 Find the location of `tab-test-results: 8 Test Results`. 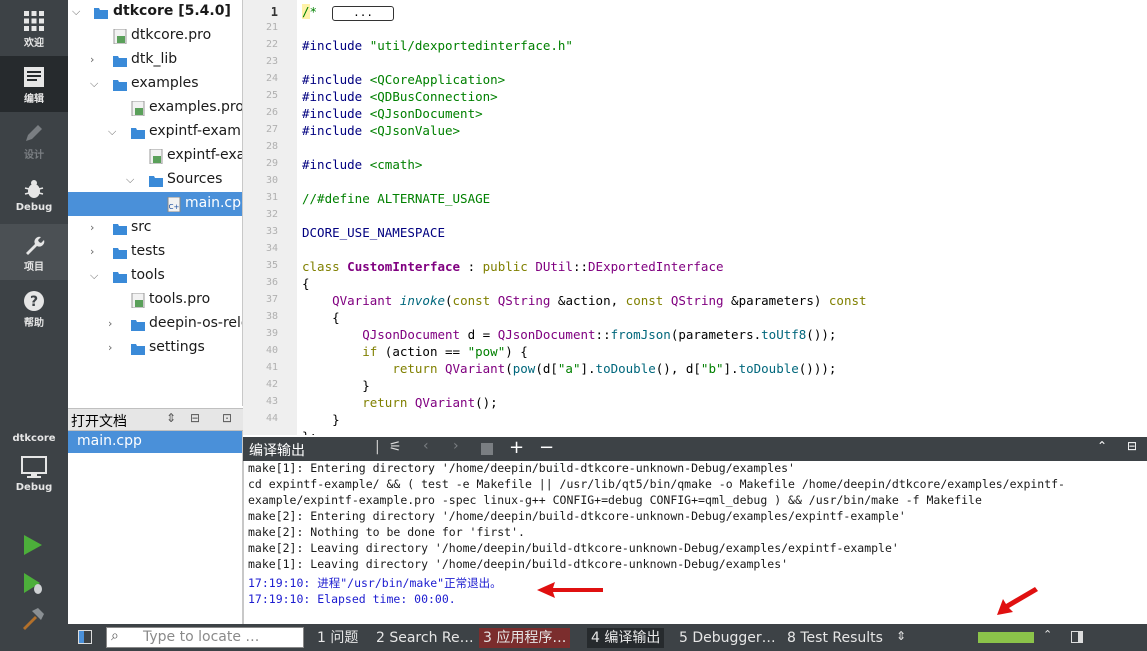

tab-test-results: 8 Test Results is located at coordinates (835, 638).